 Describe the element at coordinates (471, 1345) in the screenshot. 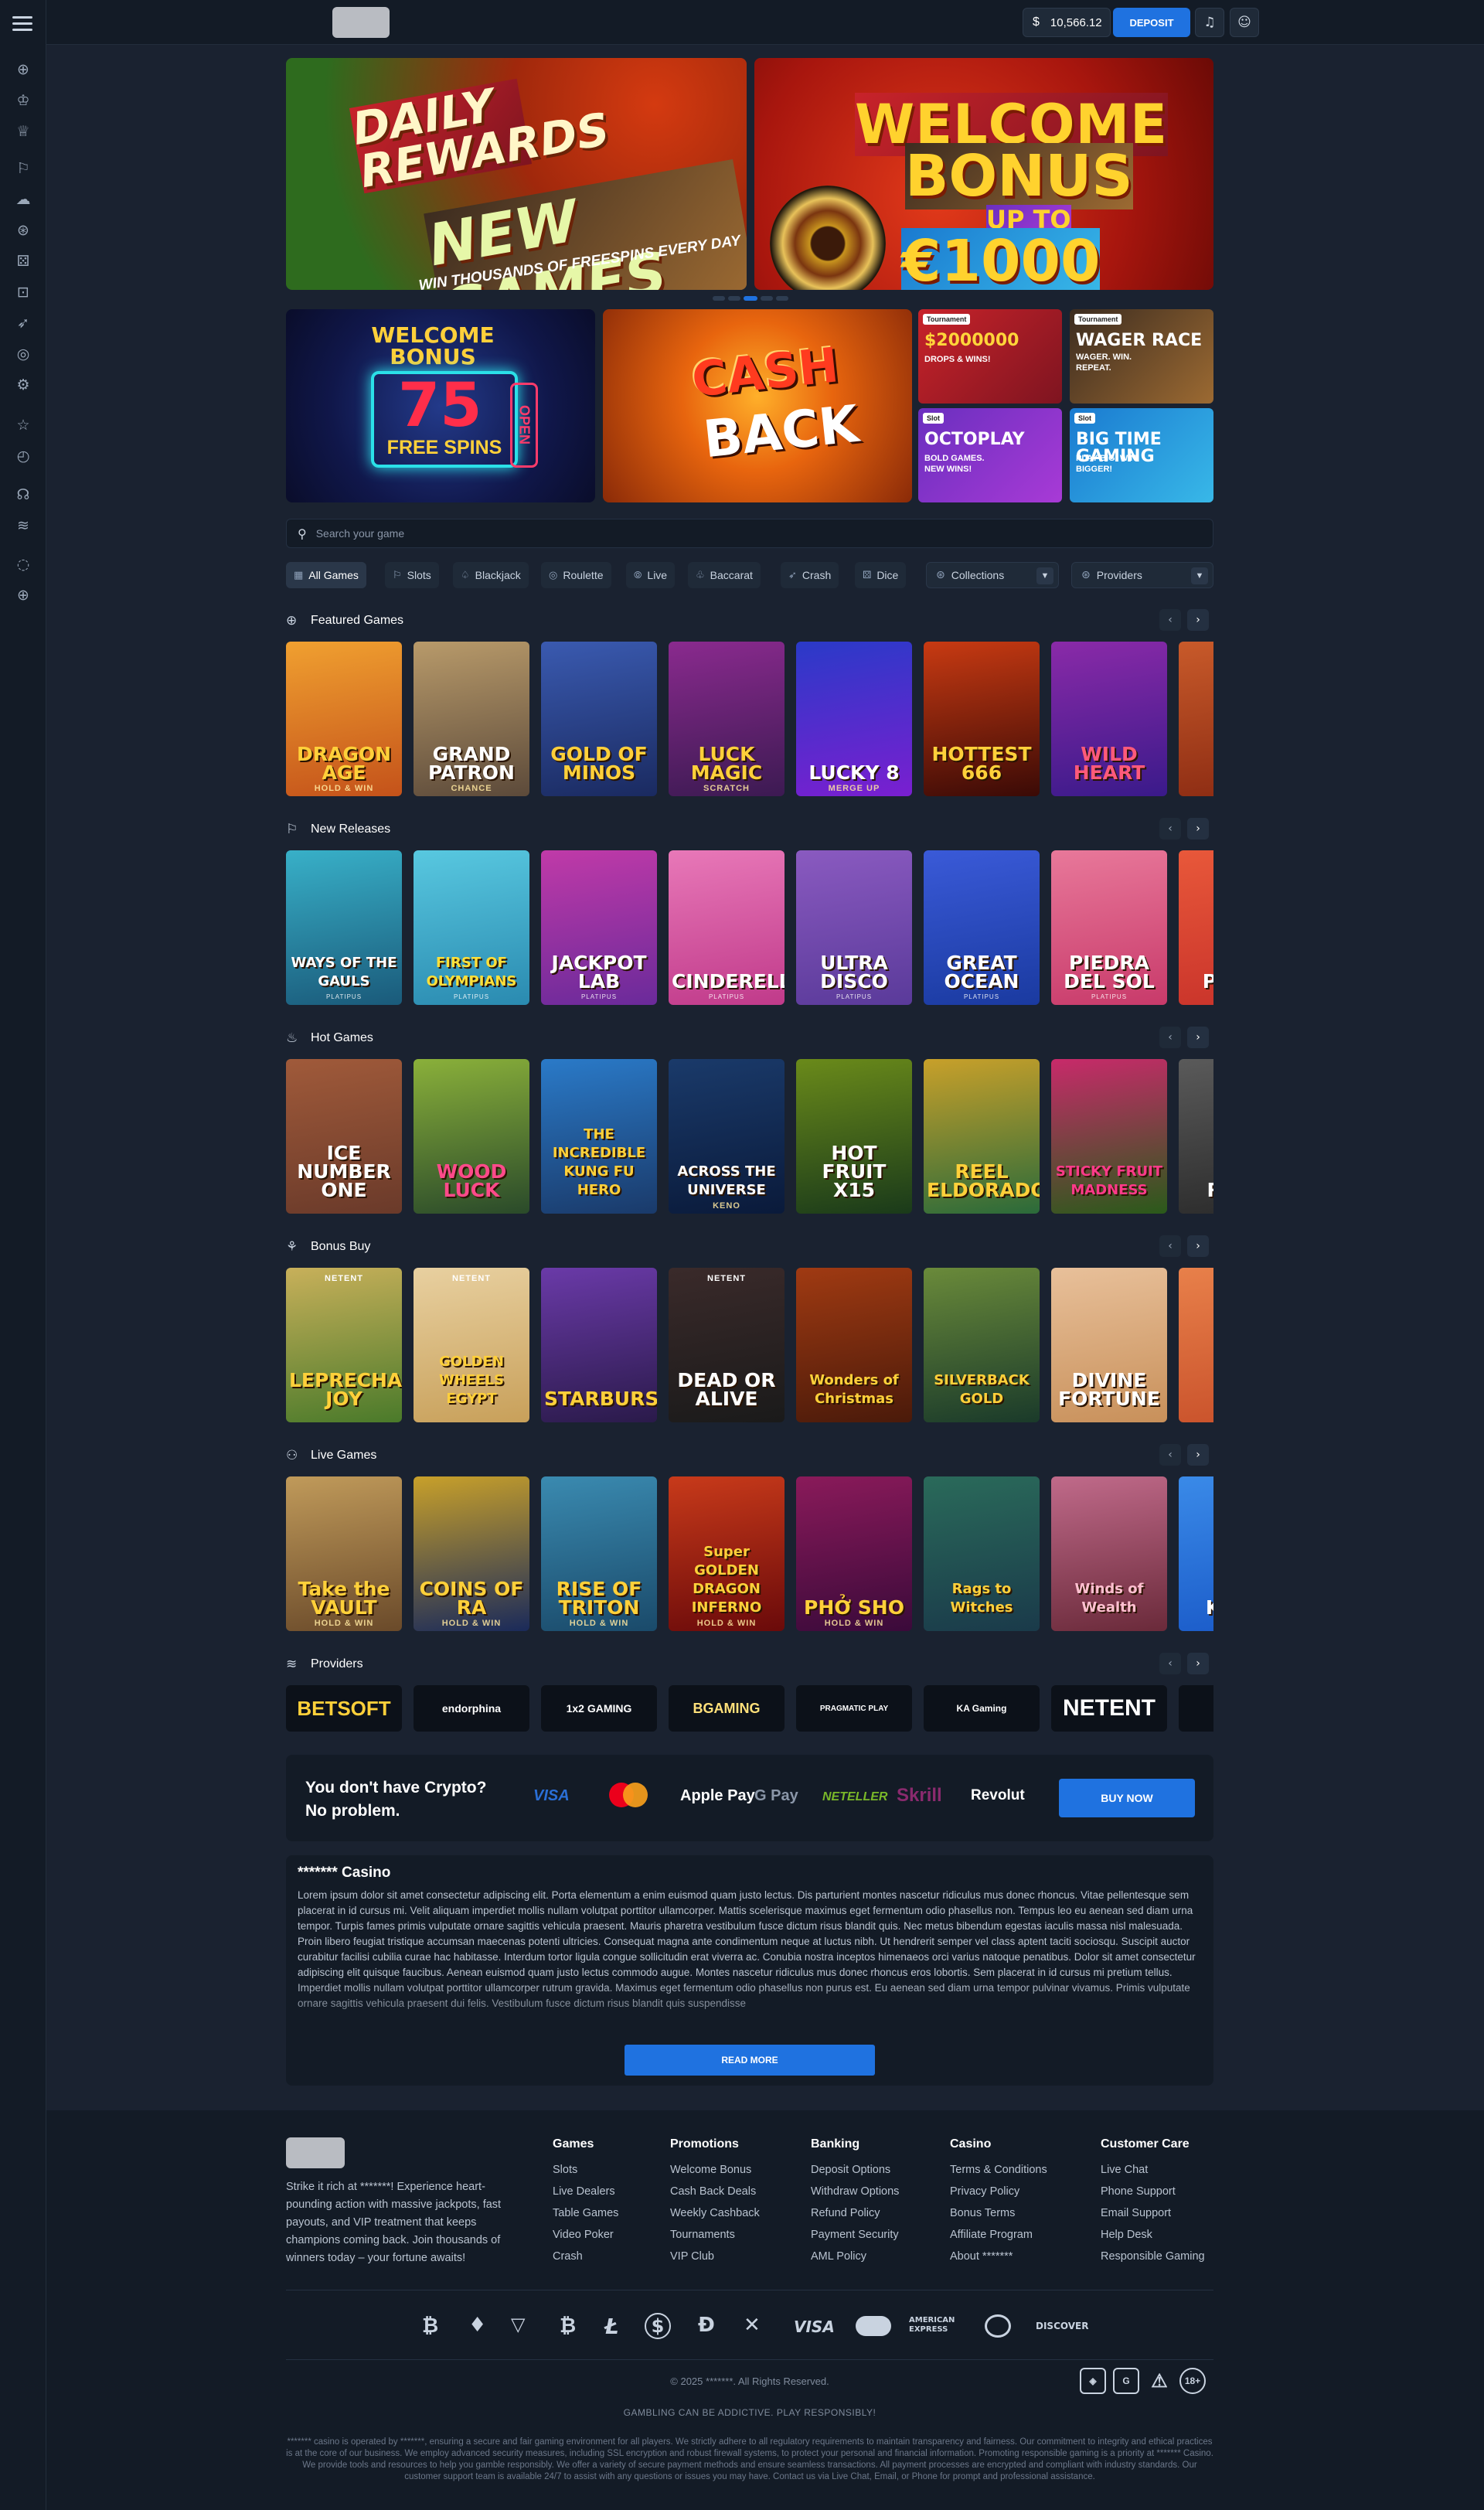

I see `game-card: GOLDEN WHEELS EGYPT NETENT` at that location.